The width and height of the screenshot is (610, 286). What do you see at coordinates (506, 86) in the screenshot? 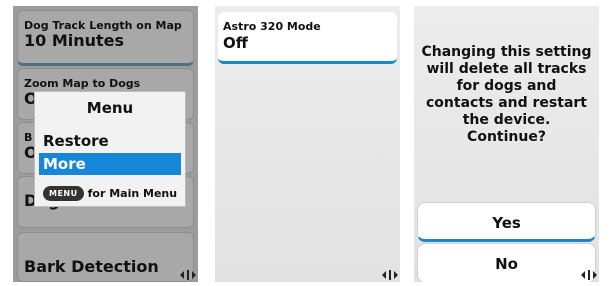
I see `message-line: for dogs and` at bounding box center [506, 86].